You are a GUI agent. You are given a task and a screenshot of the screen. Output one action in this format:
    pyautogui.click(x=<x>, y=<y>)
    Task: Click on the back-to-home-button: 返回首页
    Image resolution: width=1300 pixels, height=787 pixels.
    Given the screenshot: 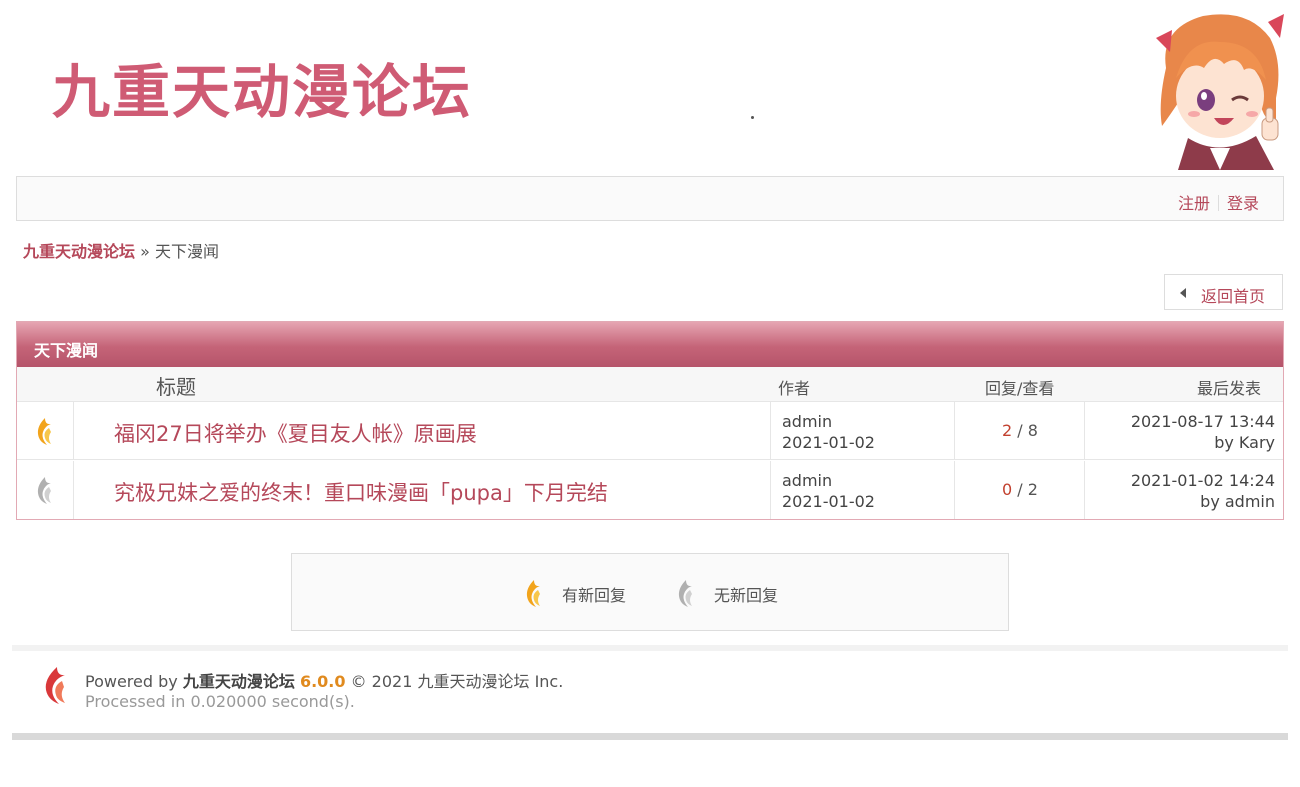 What is the action you would take?
    pyautogui.click(x=1223, y=292)
    